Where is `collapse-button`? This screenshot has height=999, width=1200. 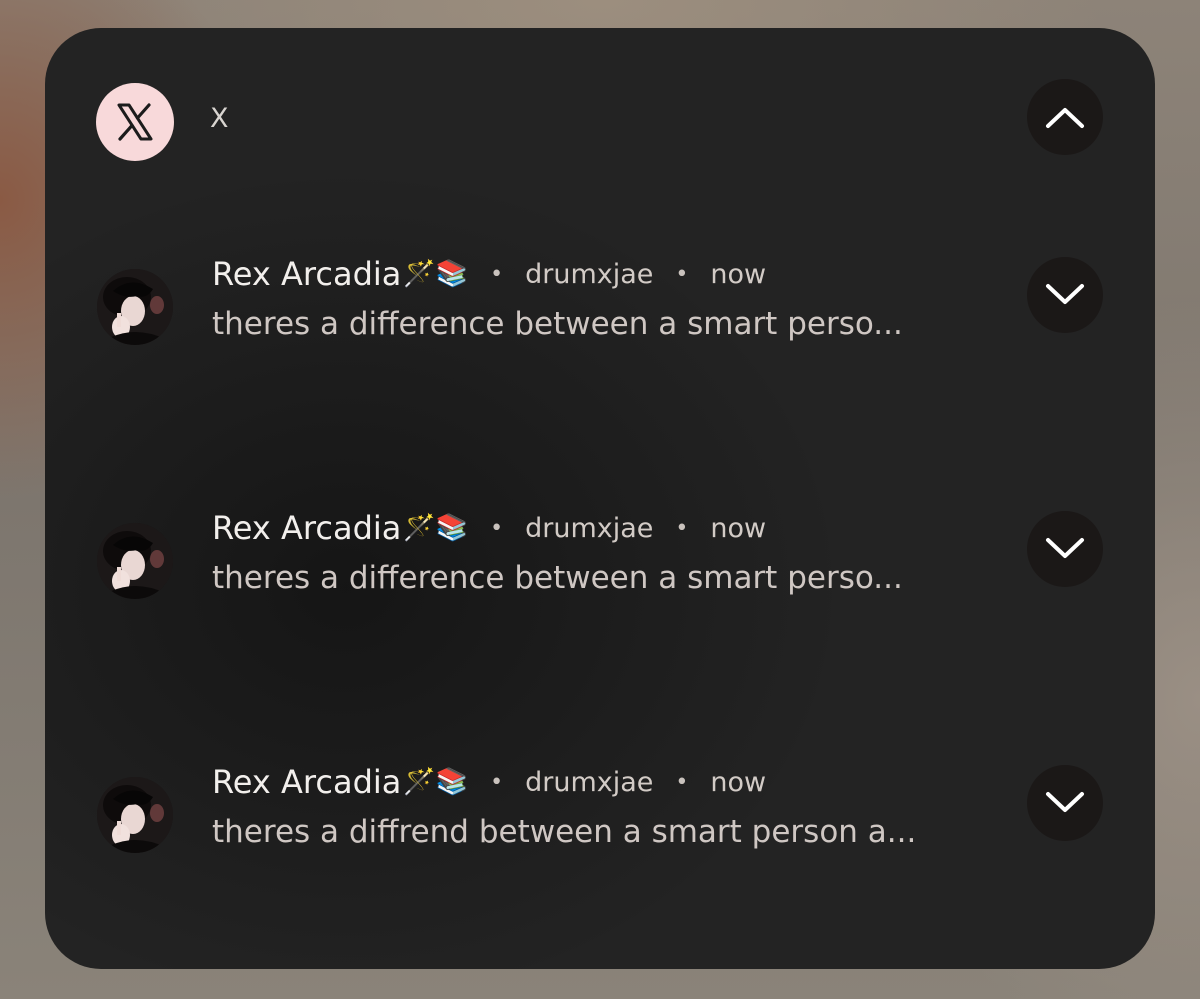
collapse-button is located at coordinates (1065, 117).